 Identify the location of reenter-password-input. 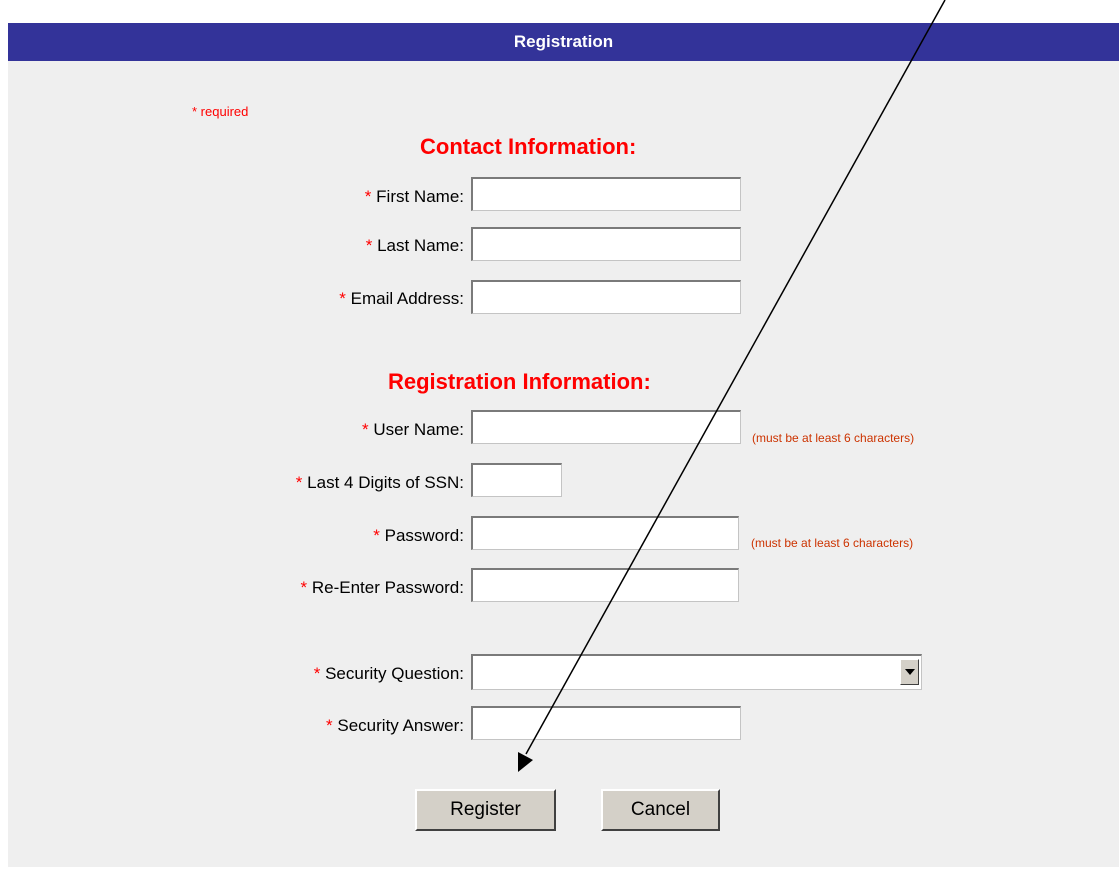
(605, 585).